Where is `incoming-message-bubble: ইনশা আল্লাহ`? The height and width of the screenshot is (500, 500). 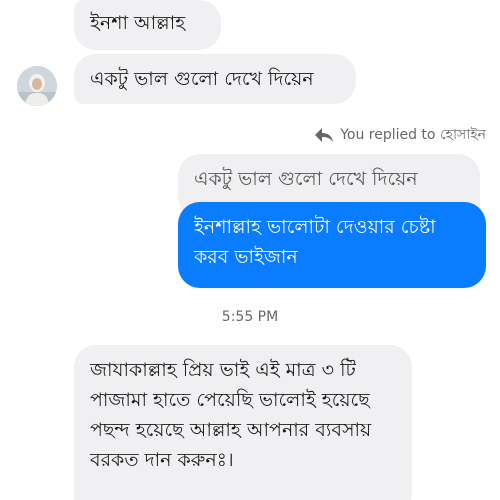
incoming-message-bubble: ইনশা আল্লাহ is located at coordinates (147, 25).